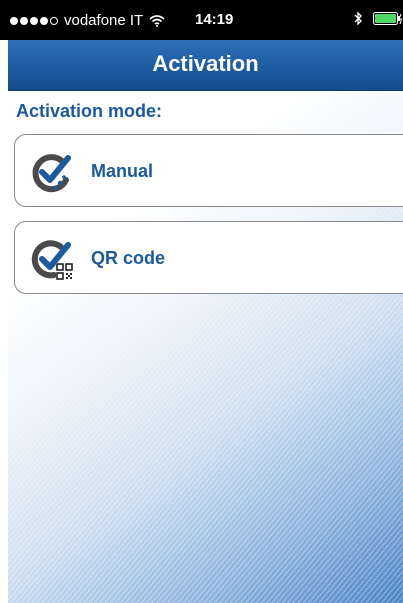  Describe the element at coordinates (388, 18) in the screenshot. I see `battery-charging-icon` at that location.